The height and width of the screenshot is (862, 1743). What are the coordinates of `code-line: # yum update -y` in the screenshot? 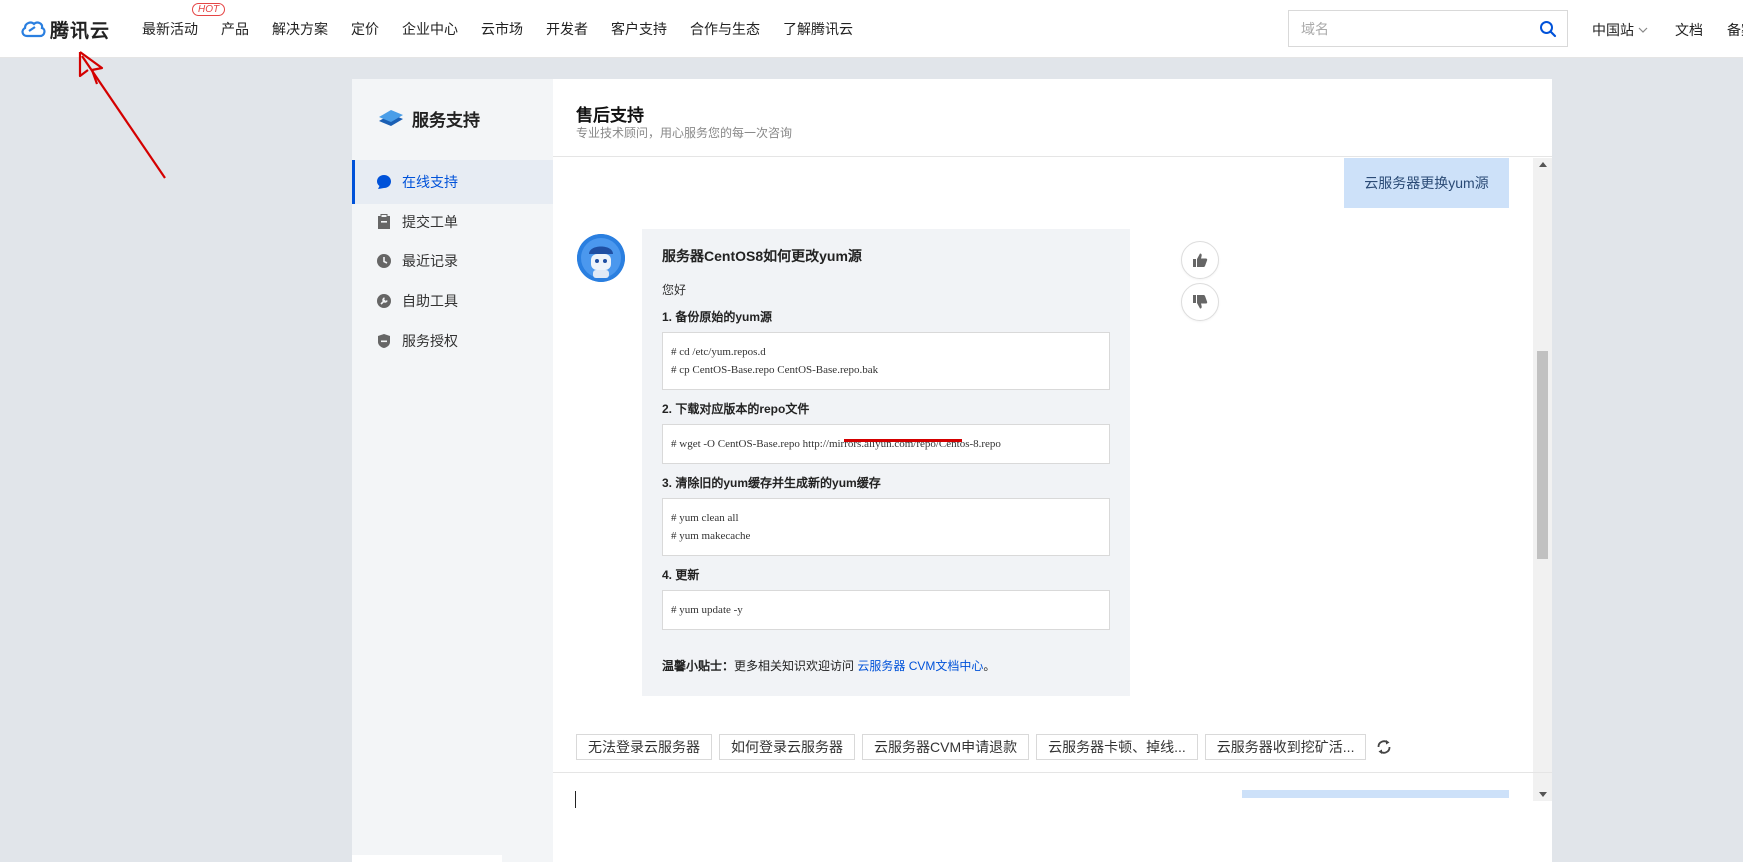 It's located at (707, 610).